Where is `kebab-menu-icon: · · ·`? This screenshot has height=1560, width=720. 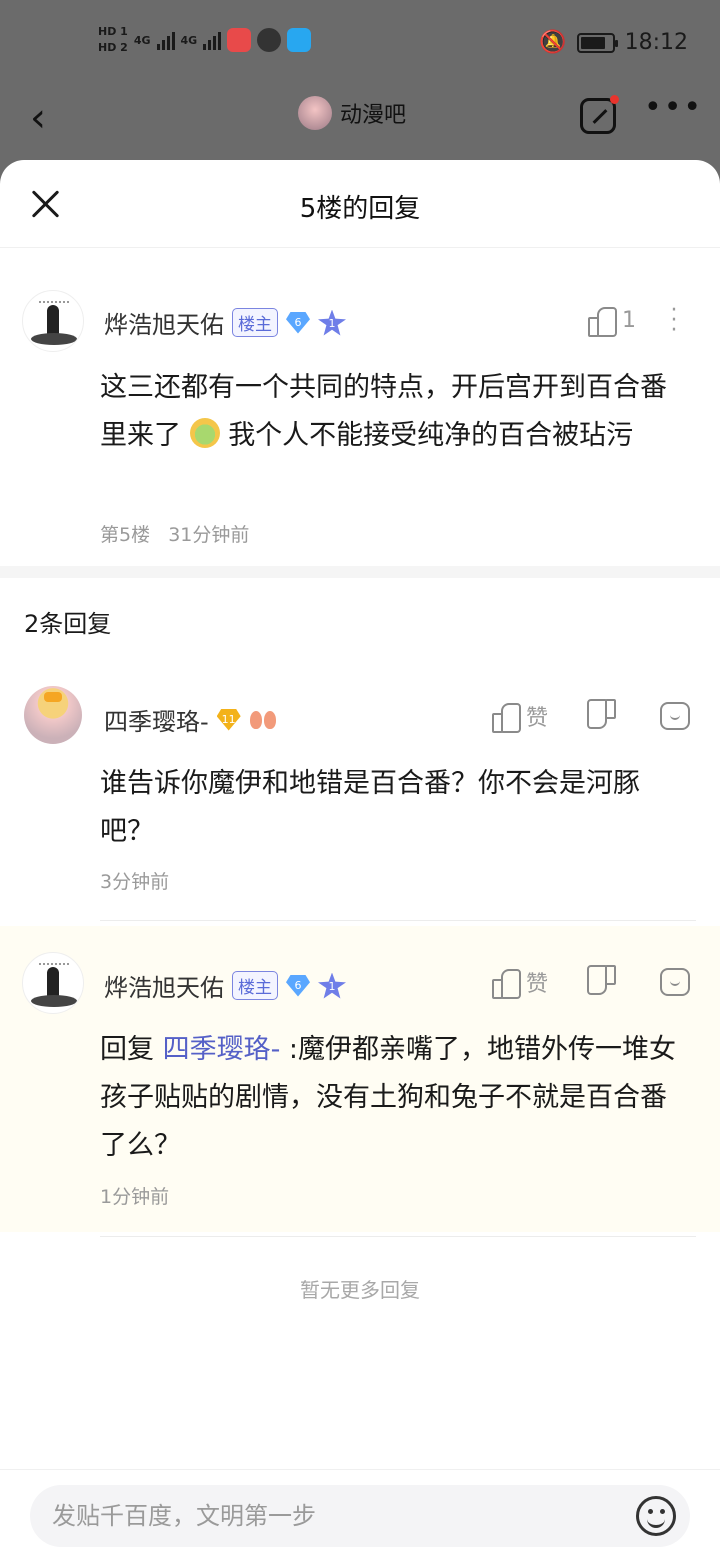 kebab-menu-icon: · · · is located at coordinates (674, 321).